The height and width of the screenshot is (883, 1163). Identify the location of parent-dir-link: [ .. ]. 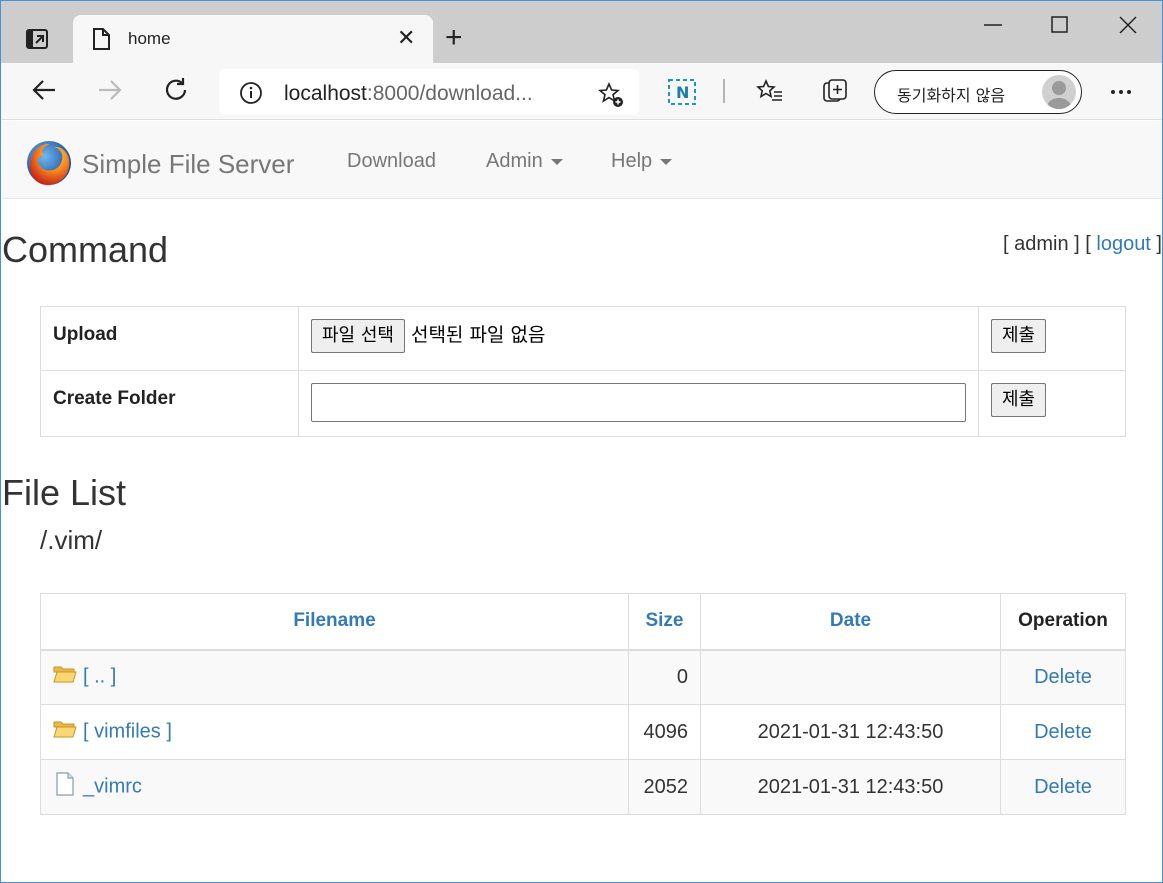
(99, 677).